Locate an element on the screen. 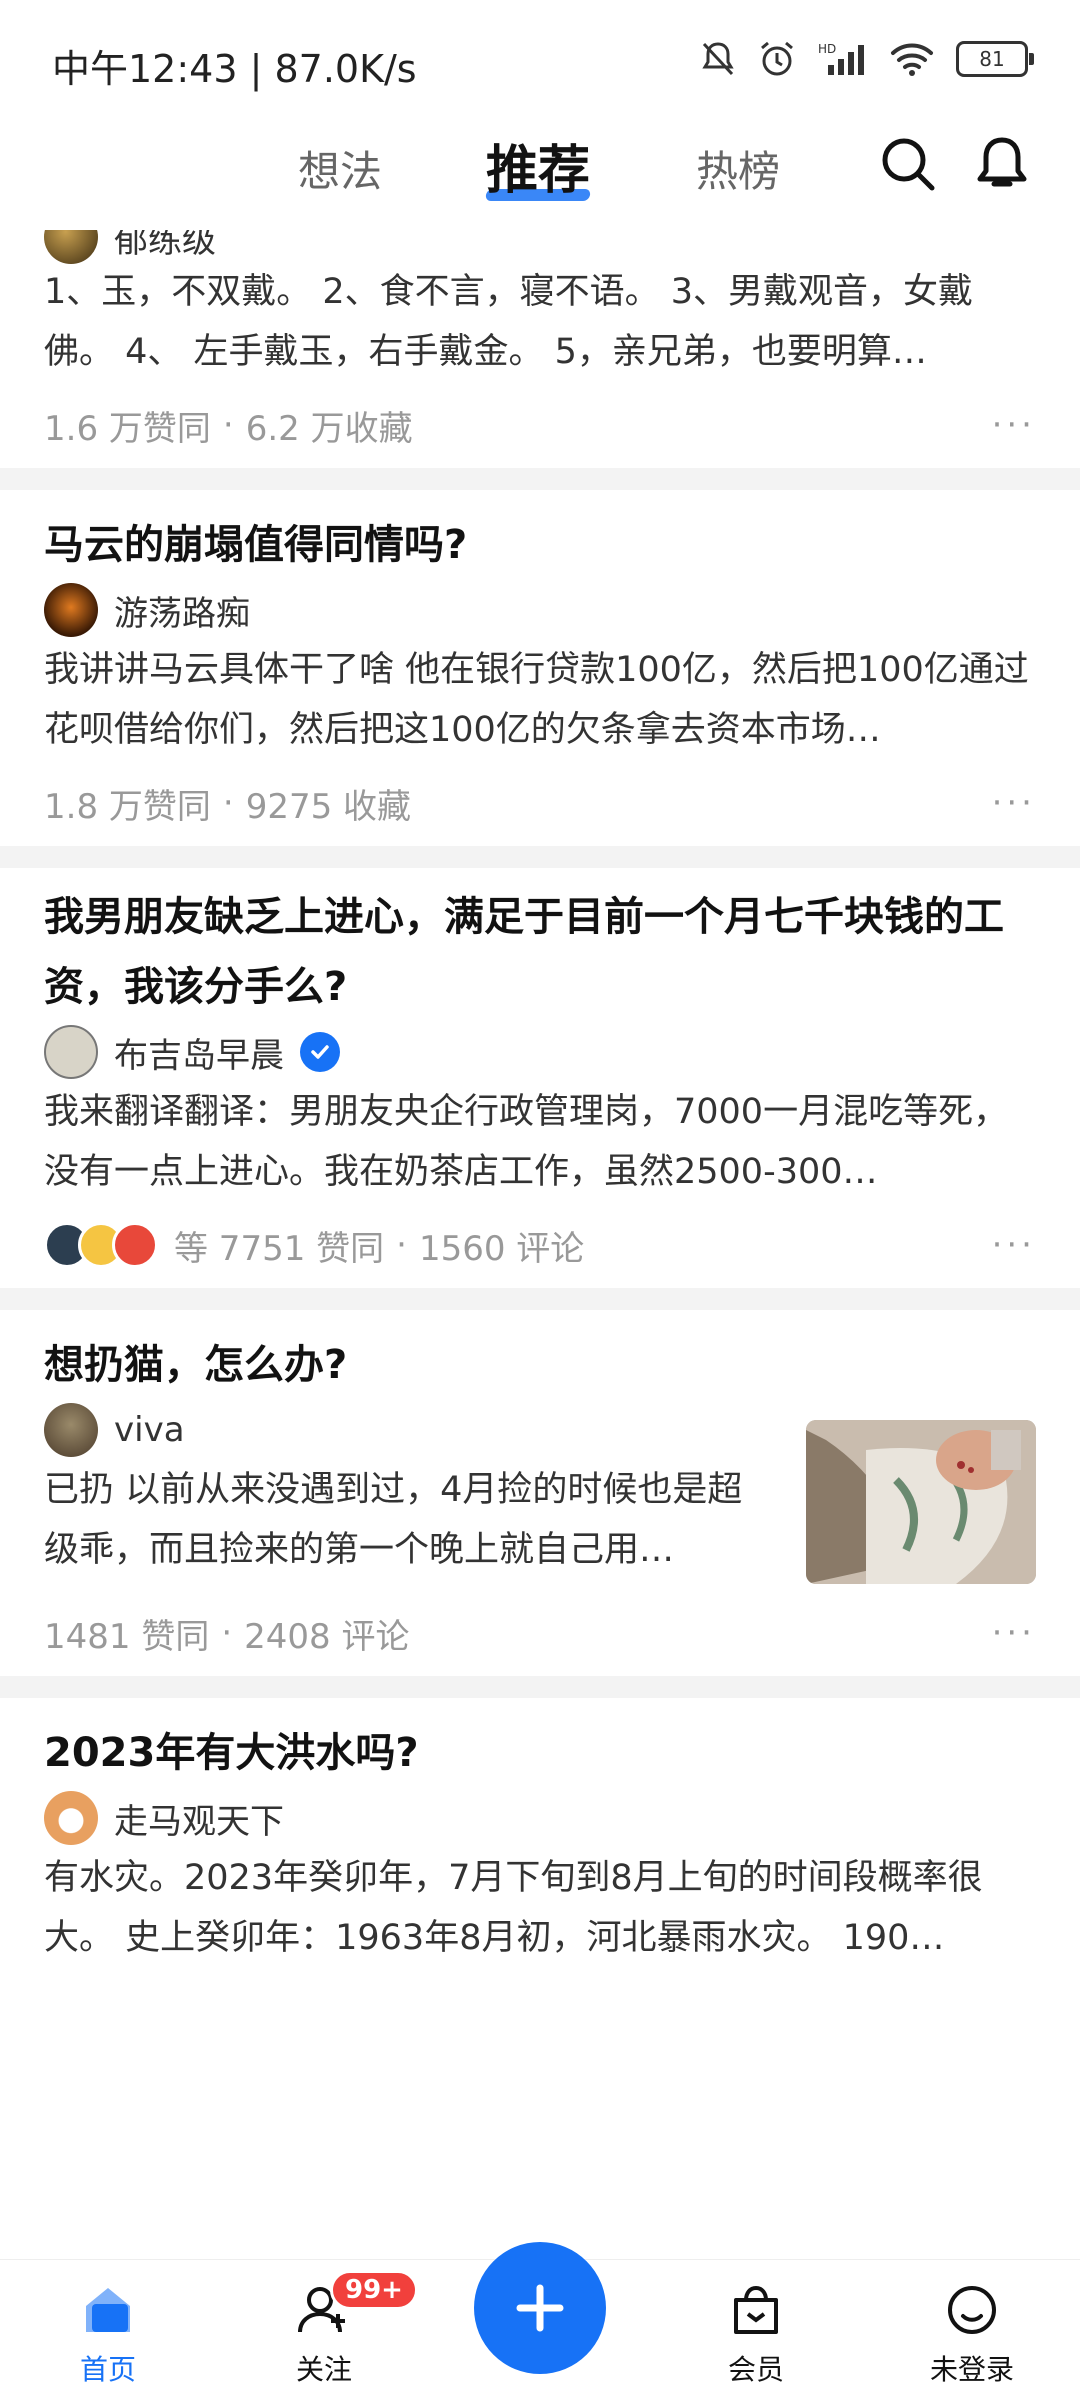 The image size is (1080, 2400). stats-row: 等 7751 赞同 · 1560 评论 ··· is located at coordinates (540, 1245).